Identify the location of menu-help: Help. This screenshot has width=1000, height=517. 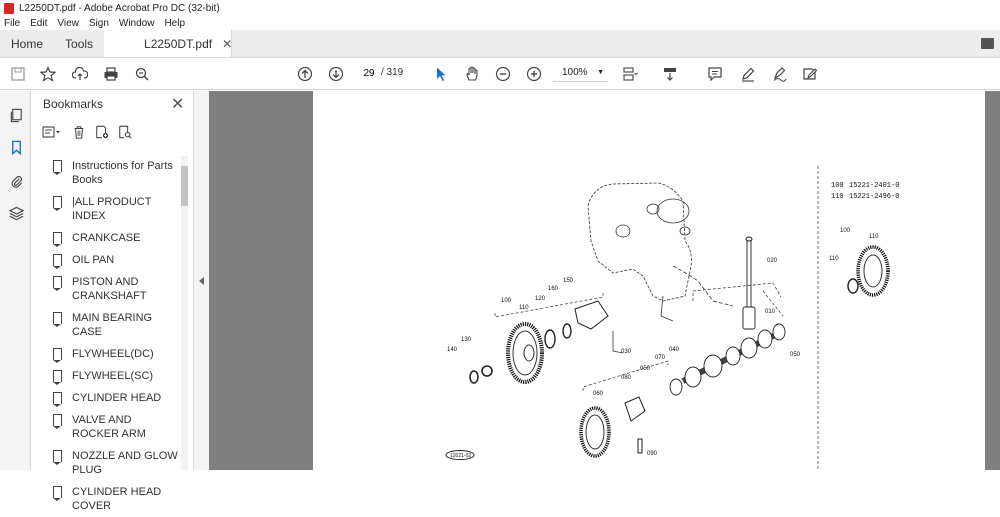
(174, 23).